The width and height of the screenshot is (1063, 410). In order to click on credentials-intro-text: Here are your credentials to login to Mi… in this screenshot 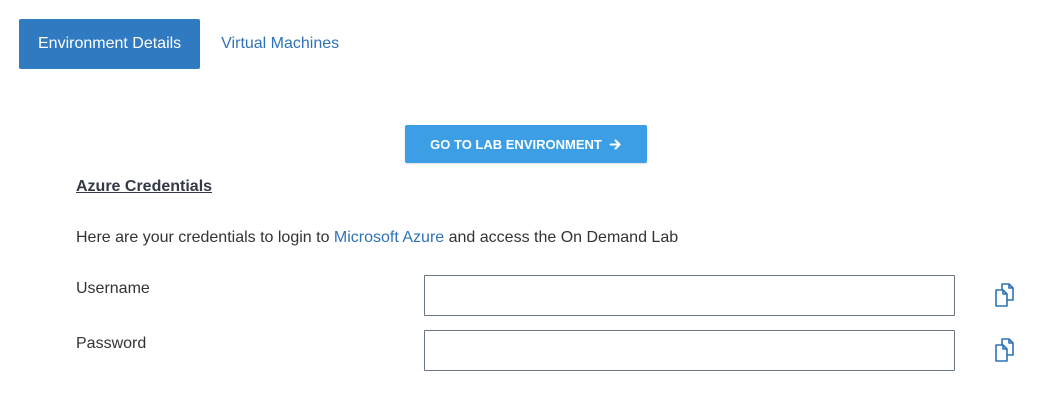, I will do `click(377, 238)`.